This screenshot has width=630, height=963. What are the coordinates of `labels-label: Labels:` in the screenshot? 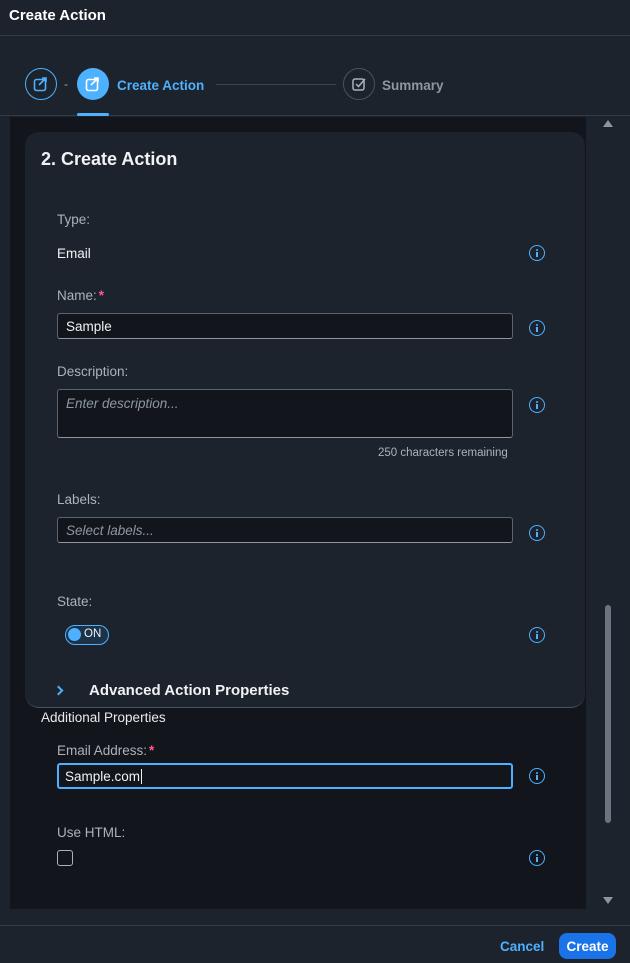 It's located at (79, 499).